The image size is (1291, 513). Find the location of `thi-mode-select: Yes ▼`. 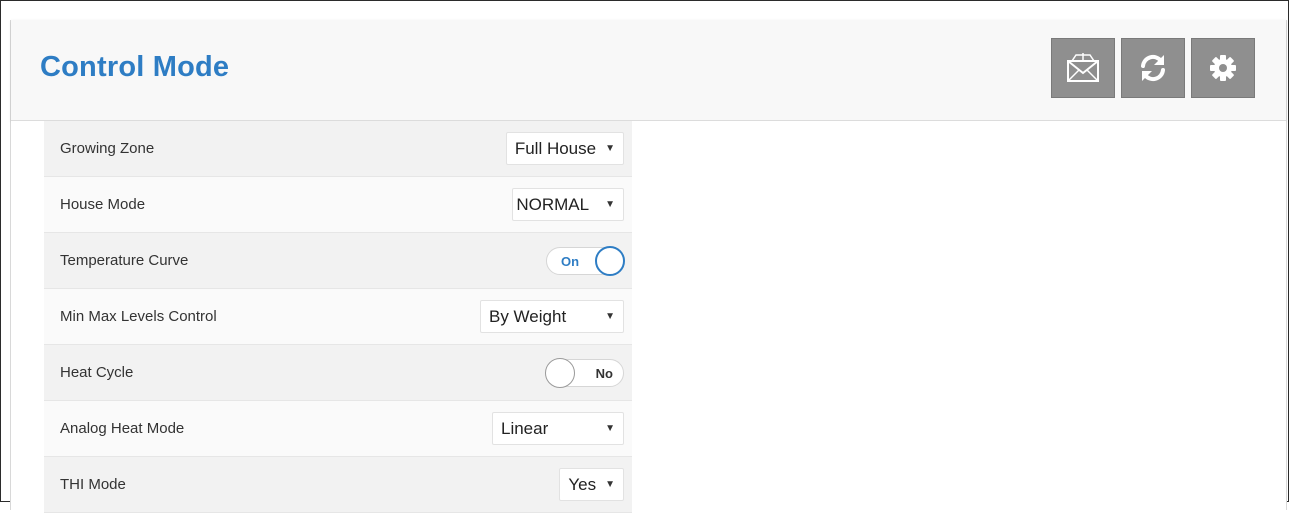

thi-mode-select: Yes ▼ is located at coordinates (591, 484).